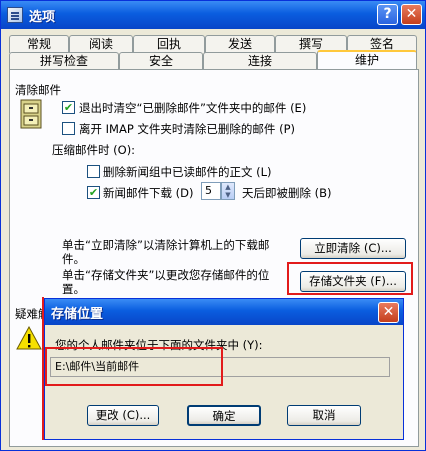 Image resolution: width=426 pixels, height=451 pixels. What do you see at coordinates (411, 14) in the screenshot?
I see `close-button: ✕` at bounding box center [411, 14].